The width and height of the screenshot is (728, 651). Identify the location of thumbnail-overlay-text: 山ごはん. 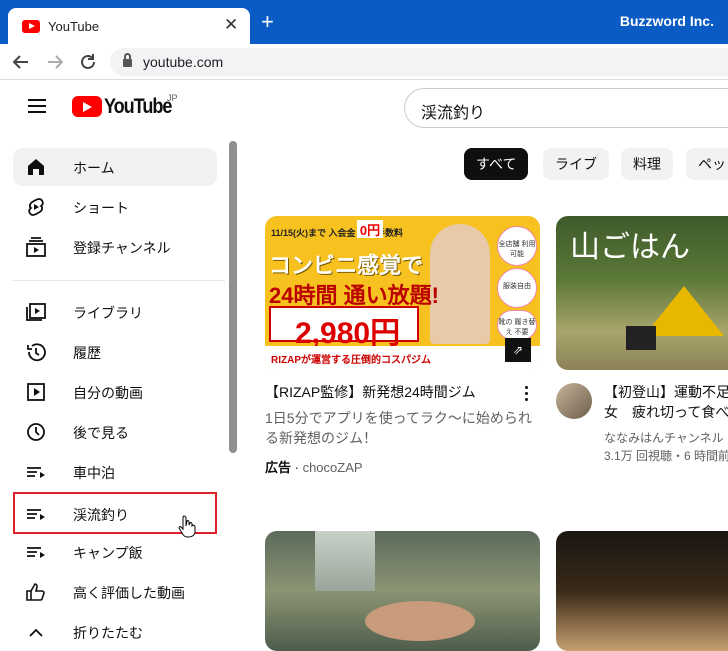
(630, 247).